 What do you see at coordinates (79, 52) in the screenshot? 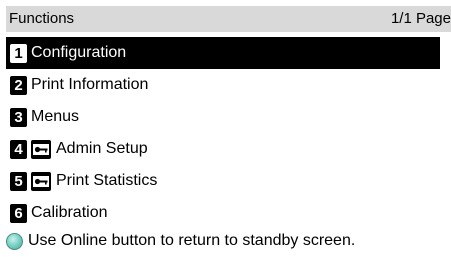
I see `menu-item-label: Configuration` at bounding box center [79, 52].